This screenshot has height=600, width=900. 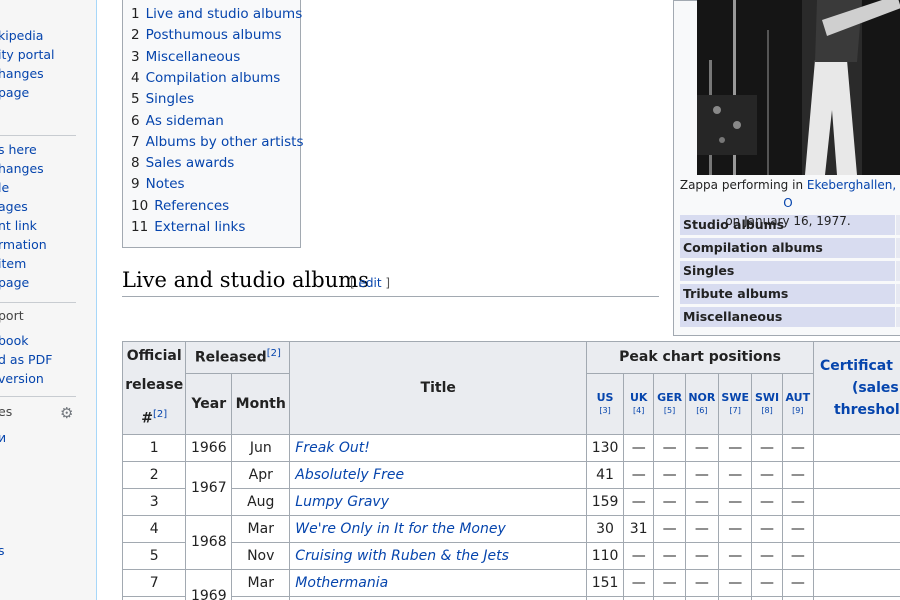 I want to click on sidebar-link: ages, so click(x=14, y=206).